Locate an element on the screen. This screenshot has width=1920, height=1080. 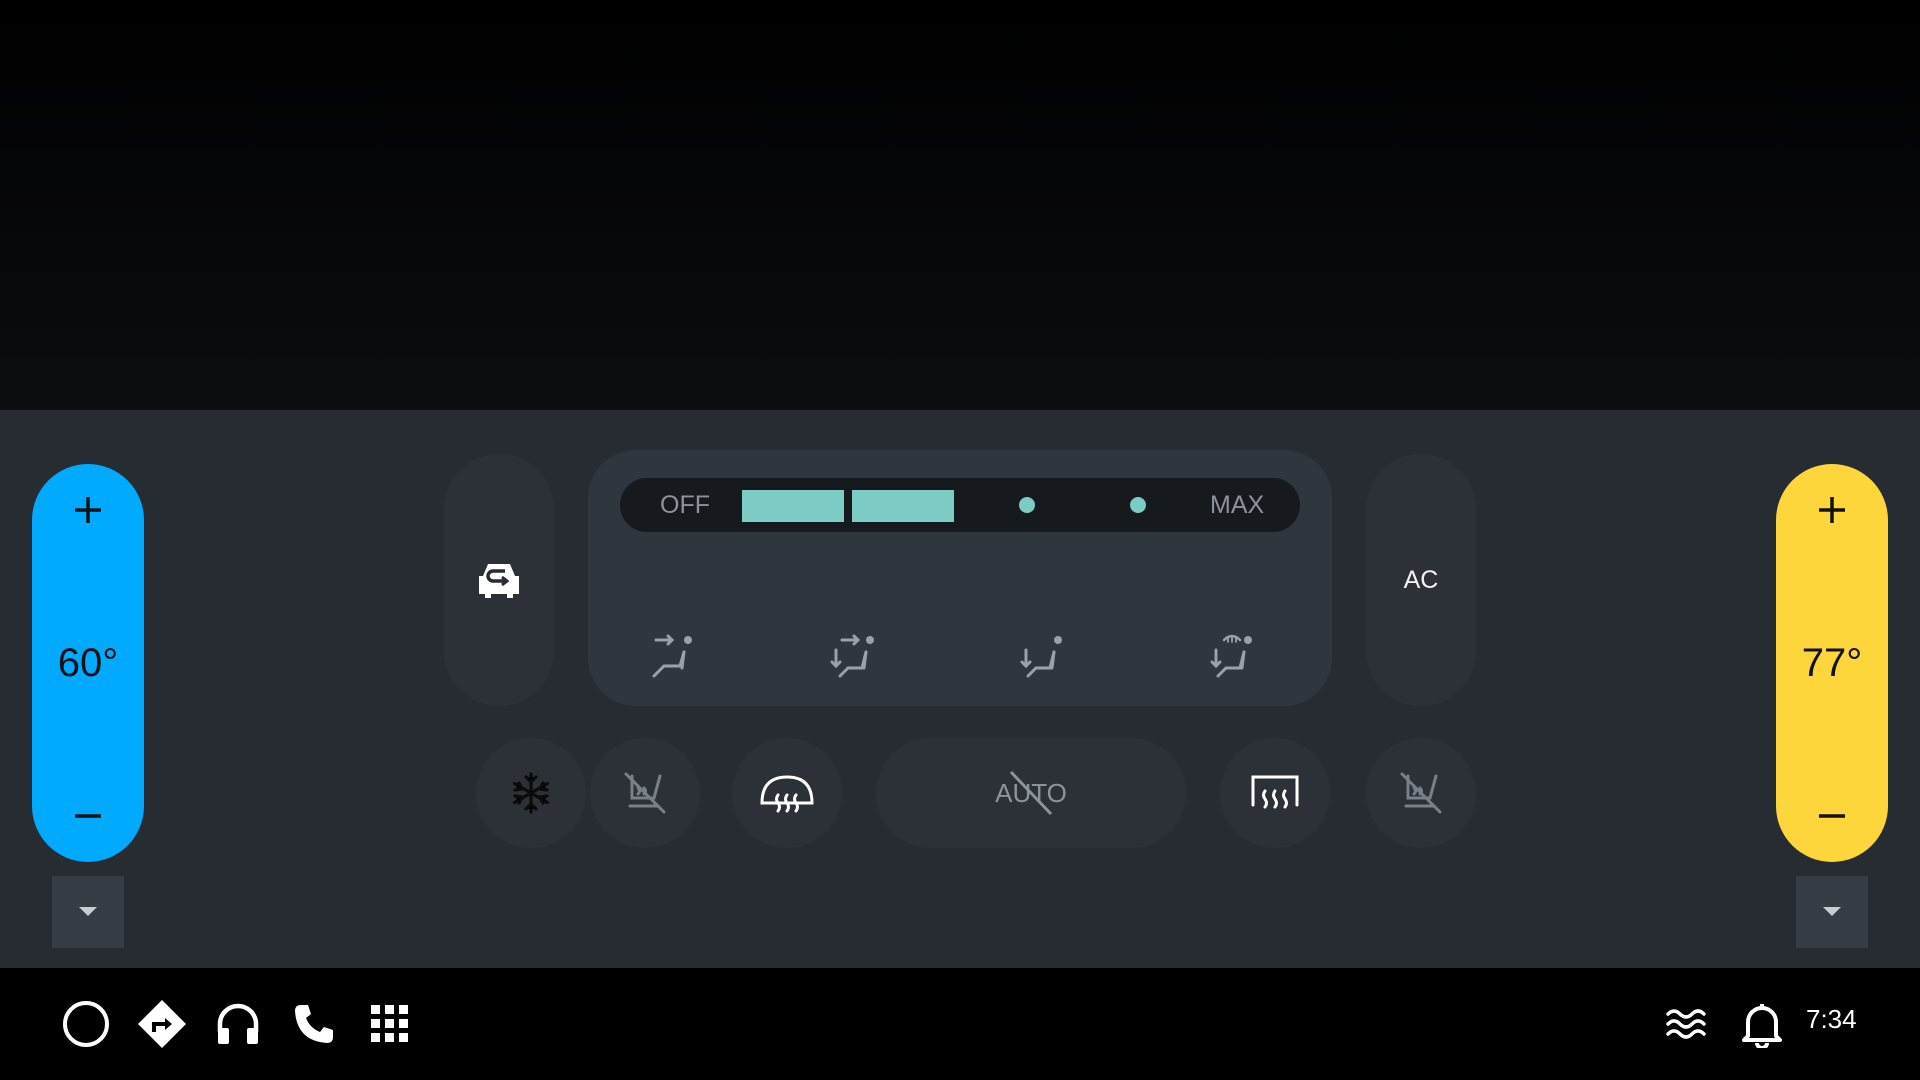
max-ac-button is located at coordinates (531, 793).